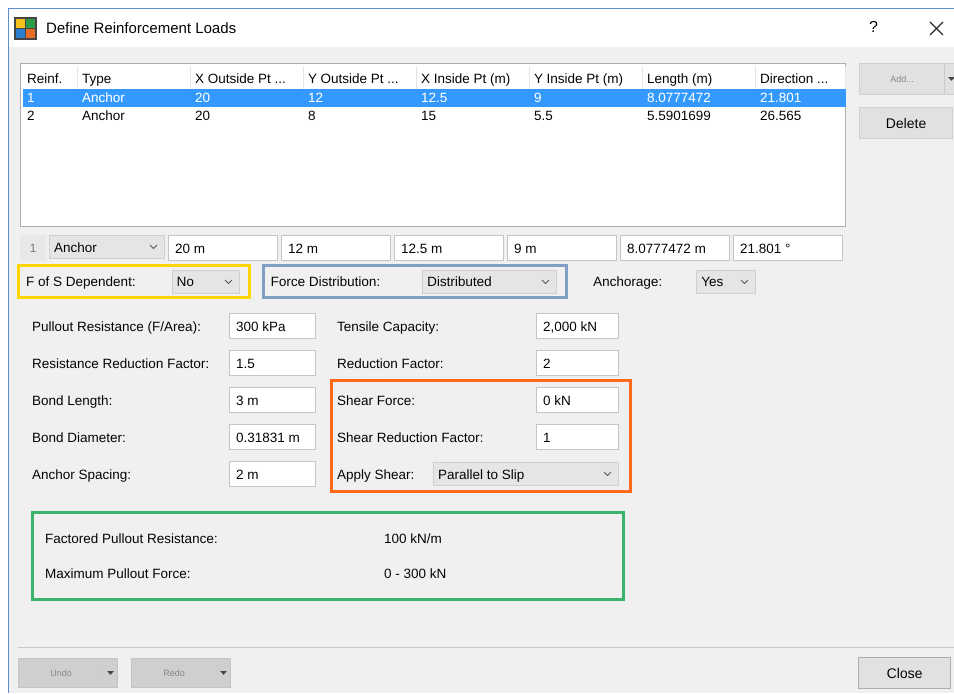  I want to click on input-field: 2, so click(577, 363).